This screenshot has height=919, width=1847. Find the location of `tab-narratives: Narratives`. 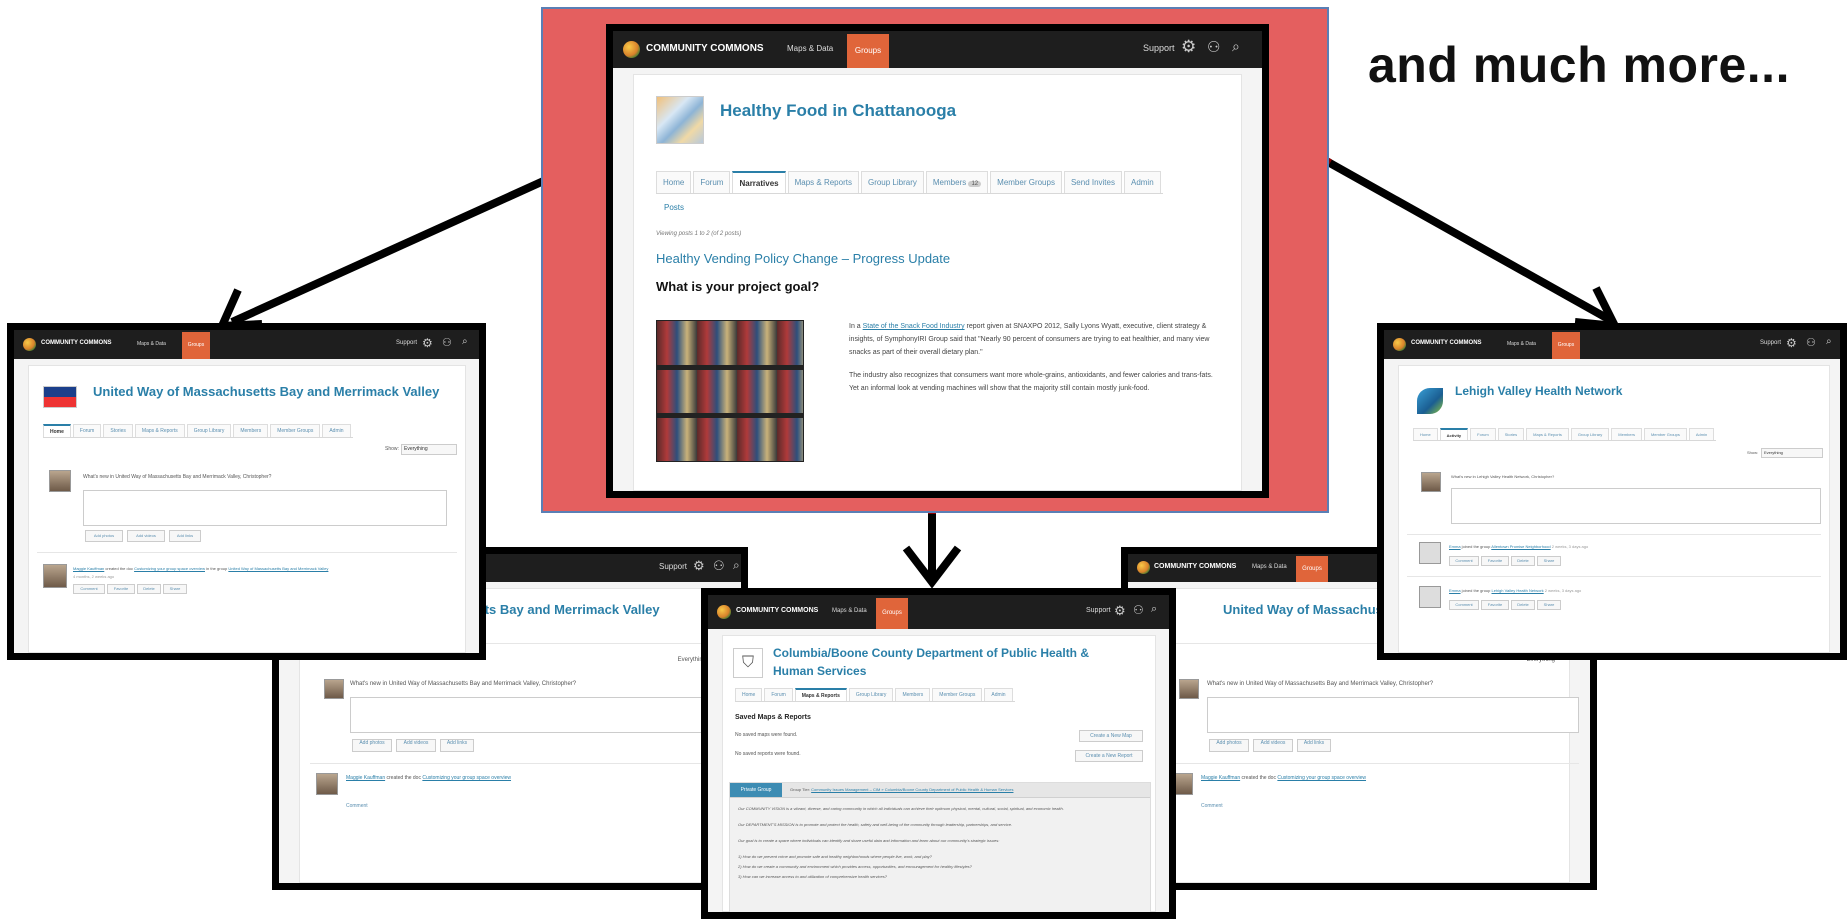

tab-narratives: Narratives is located at coordinates (759, 182).